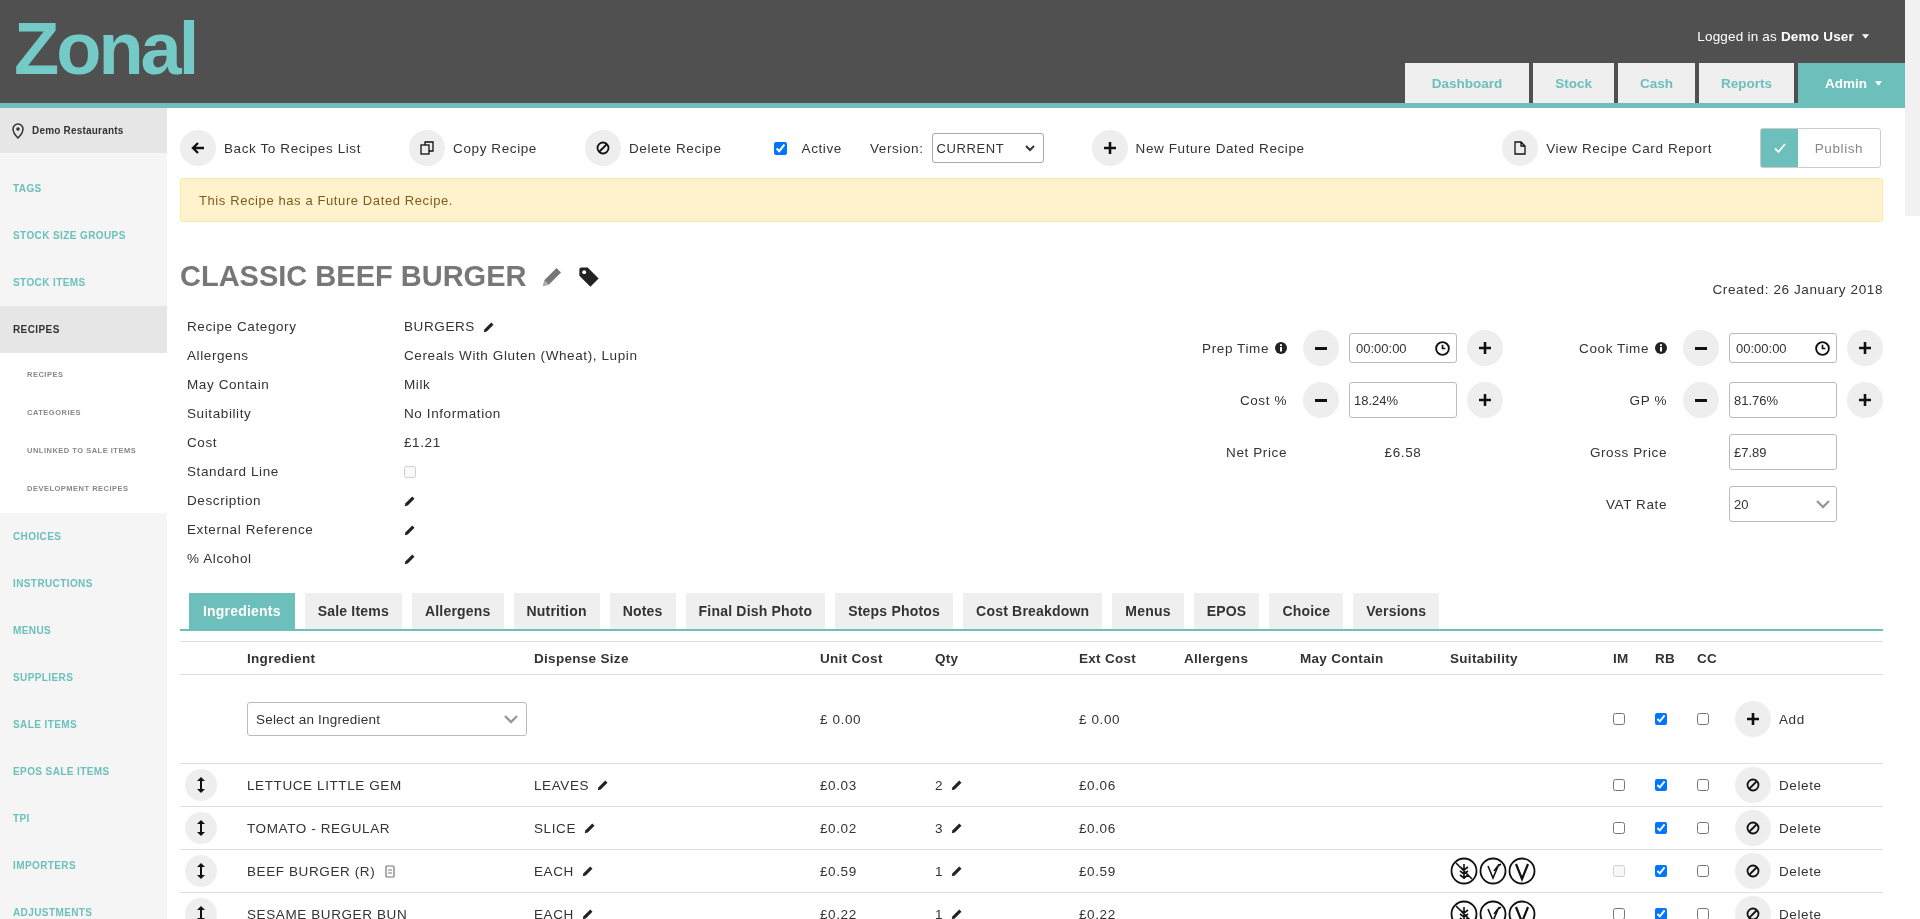 The height and width of the screenshot is (919, 1920). I want to click on detail-label: Suitability, so click(220, 413).